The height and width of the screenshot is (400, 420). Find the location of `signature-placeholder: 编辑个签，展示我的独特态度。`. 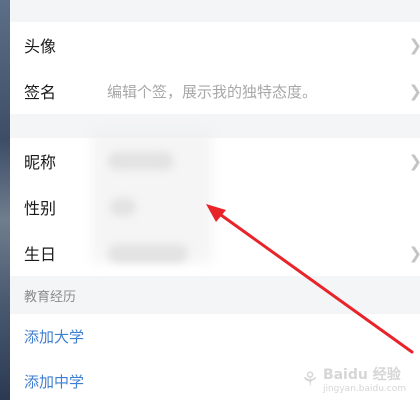

signature-placeholder: 编辑个签，展示我的独特态度。 is located at coordinates (212, 91).